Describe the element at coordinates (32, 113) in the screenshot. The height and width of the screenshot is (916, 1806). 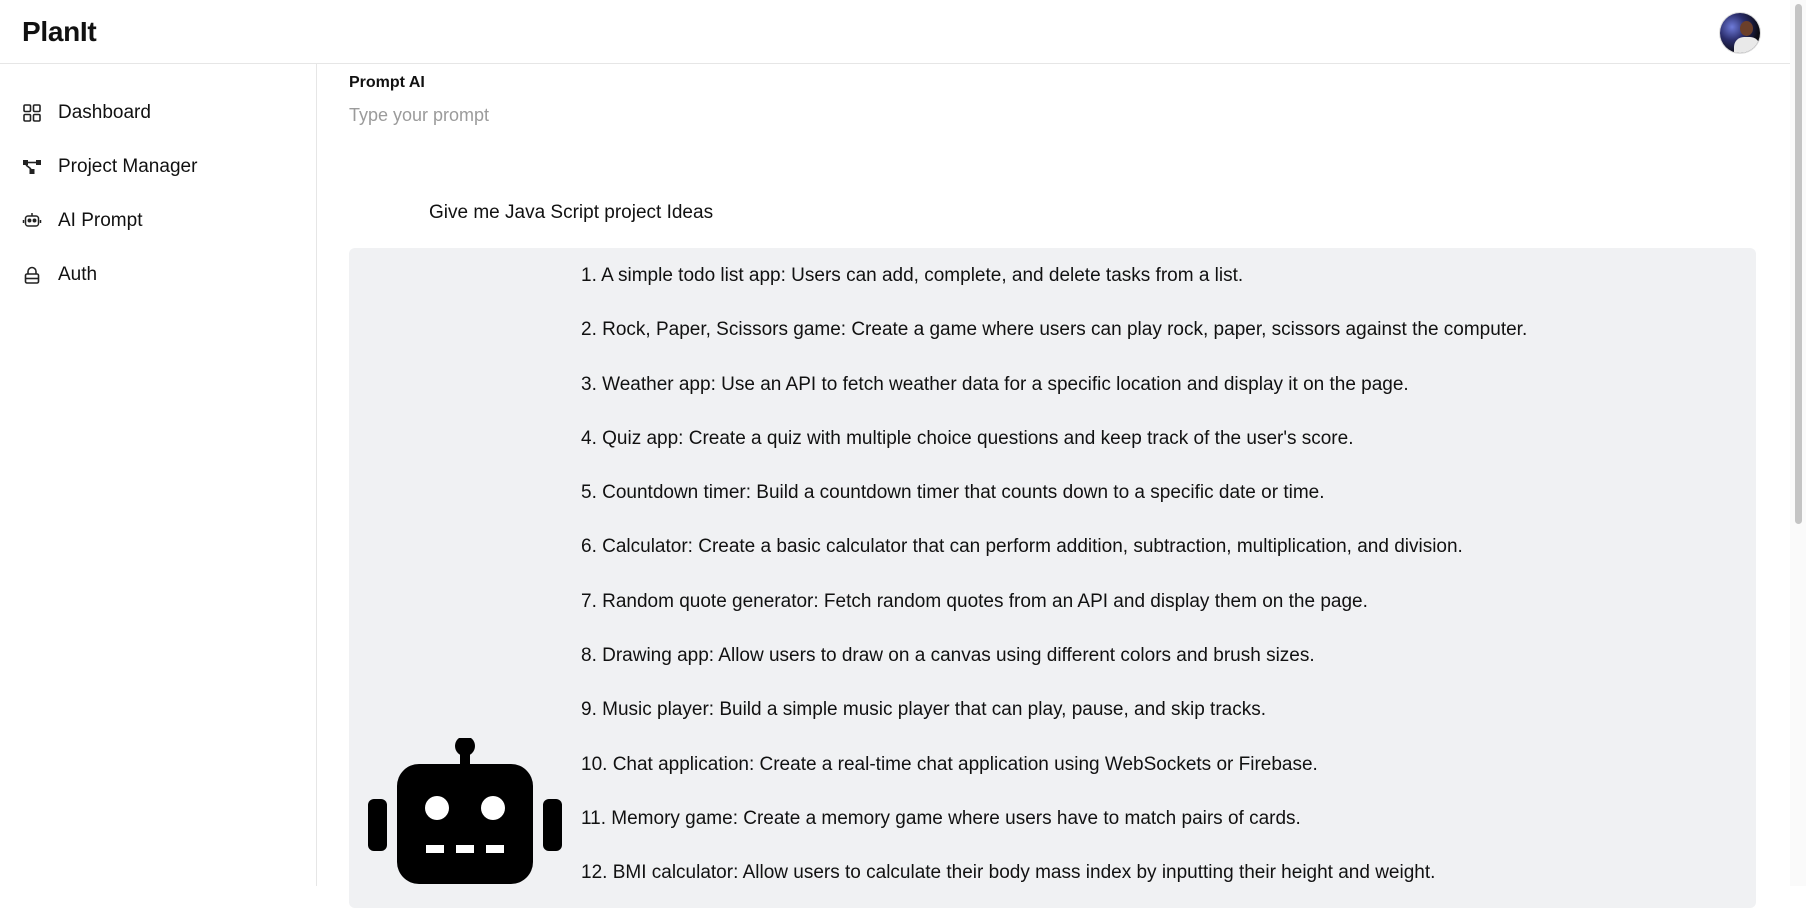
I see `grid-icon` at that location.